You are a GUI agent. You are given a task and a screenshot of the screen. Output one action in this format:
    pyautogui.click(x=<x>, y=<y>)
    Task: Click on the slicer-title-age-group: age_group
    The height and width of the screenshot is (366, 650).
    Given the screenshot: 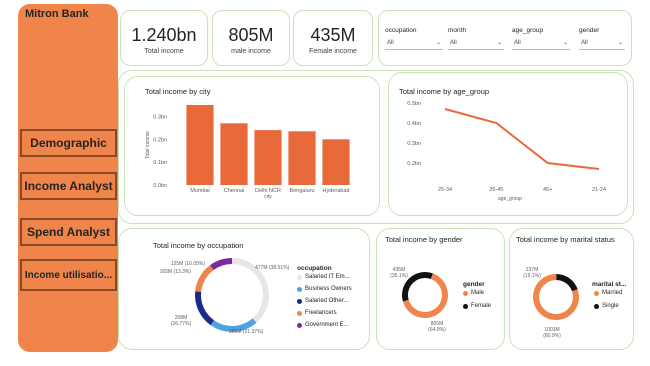 What is the action you would take?
    pyautogui.click(x=528, y=30)
    